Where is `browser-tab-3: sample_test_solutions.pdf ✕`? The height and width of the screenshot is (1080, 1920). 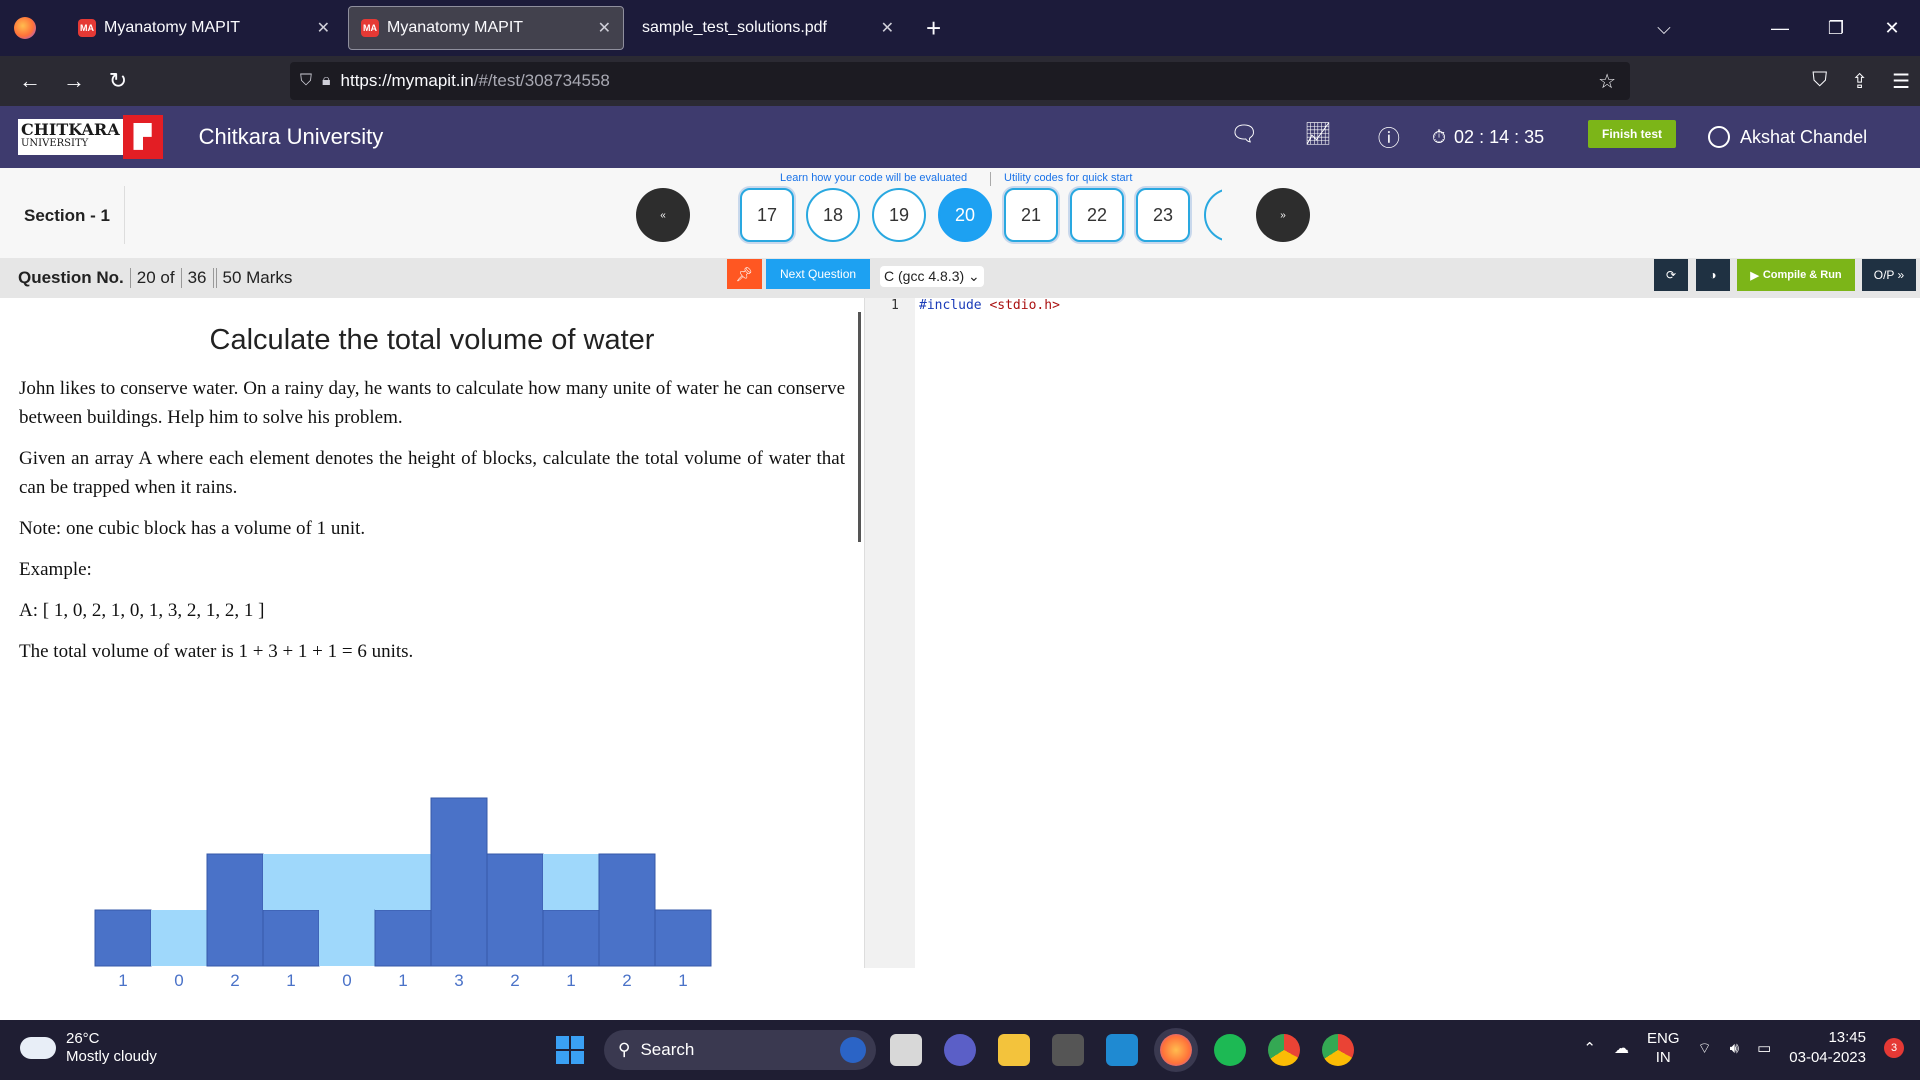 browser-tab-3: sample_test_solutions.pdf ✕ is located at coordinates (768, 28).